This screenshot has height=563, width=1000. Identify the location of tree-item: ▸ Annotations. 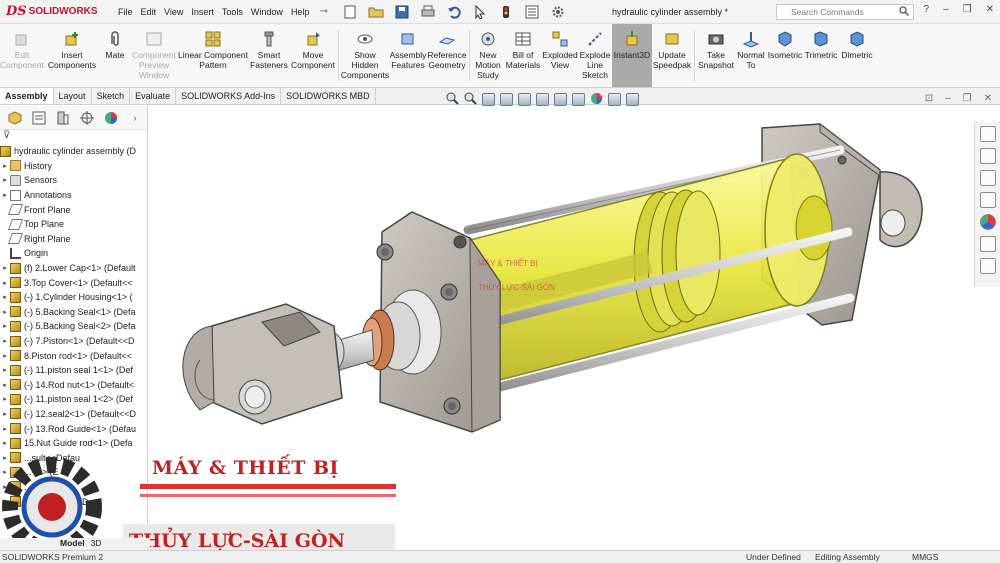
(73, 195).